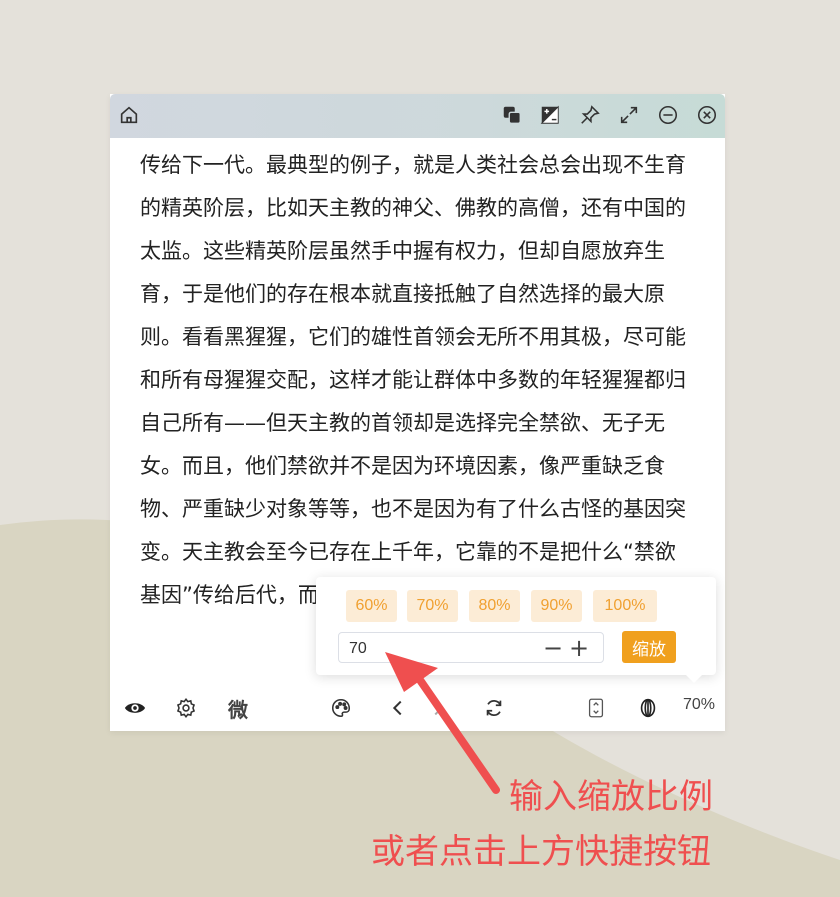 This screenshot has width=840, height=897. I want to click on annotation-line-1: 输入缩放比例, so click(611, 797).